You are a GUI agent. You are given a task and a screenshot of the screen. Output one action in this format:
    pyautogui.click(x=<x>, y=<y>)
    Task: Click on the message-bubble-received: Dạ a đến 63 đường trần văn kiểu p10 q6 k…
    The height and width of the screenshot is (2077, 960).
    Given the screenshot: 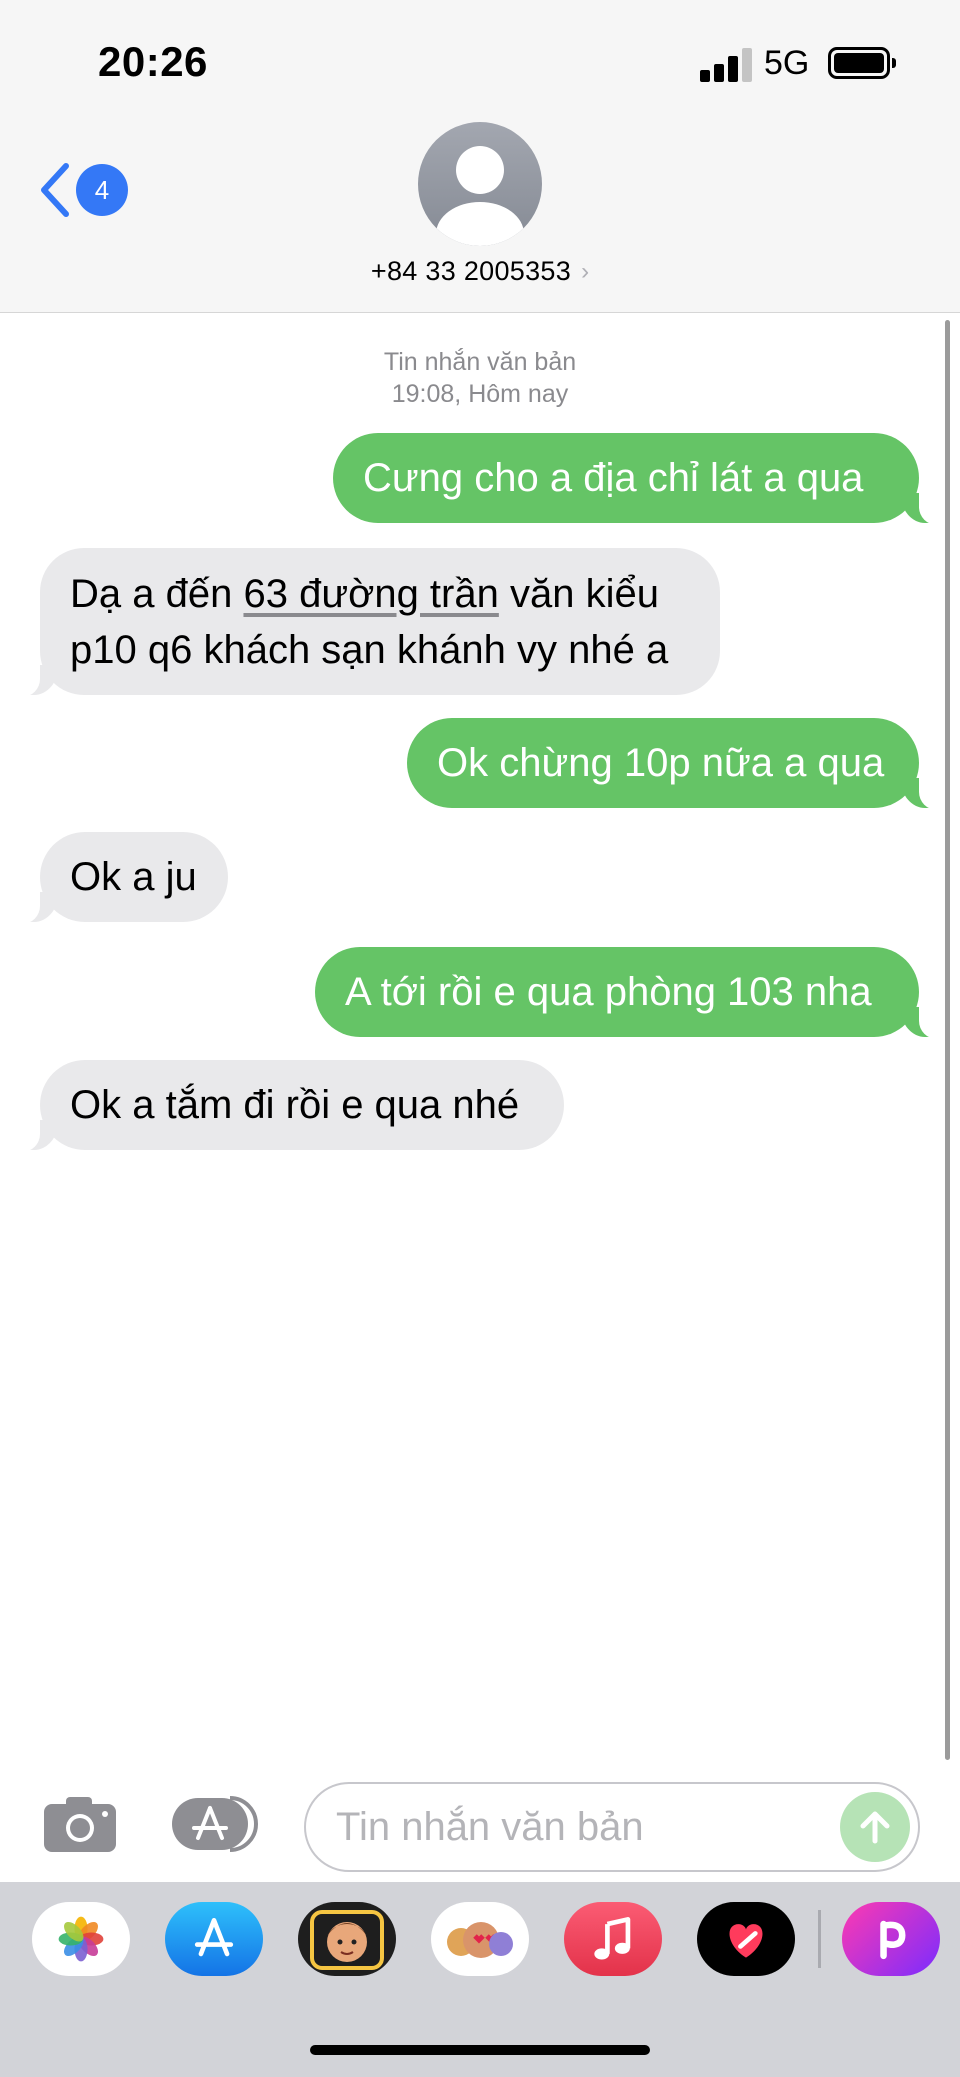 What is the action you would take?
    pyautogui.click(x=369, y=622)
    